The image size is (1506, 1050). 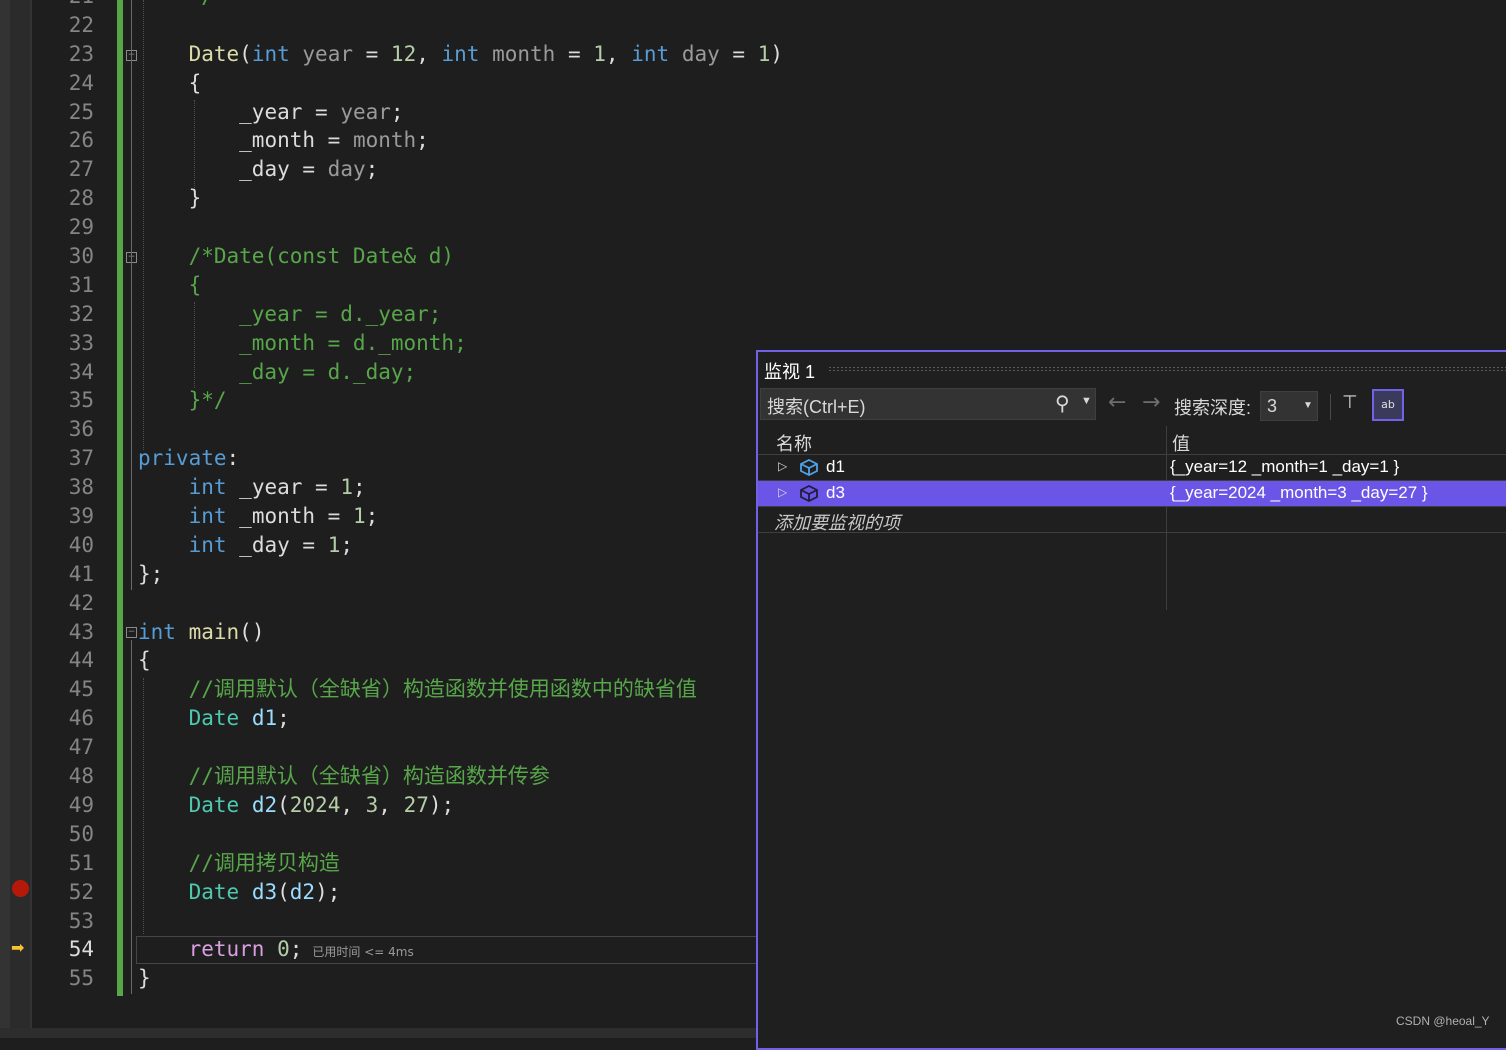 What do you see at coordinates (794, 443) in the screenshot?
I see `column-header-name: 名称` at bounding box center [794, 443].